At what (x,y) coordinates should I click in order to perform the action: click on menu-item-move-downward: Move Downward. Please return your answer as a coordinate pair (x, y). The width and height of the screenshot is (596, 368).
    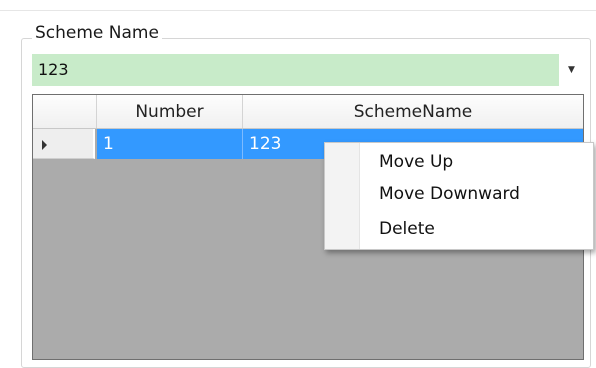
    Looking at the image, I should click on (459, 194).